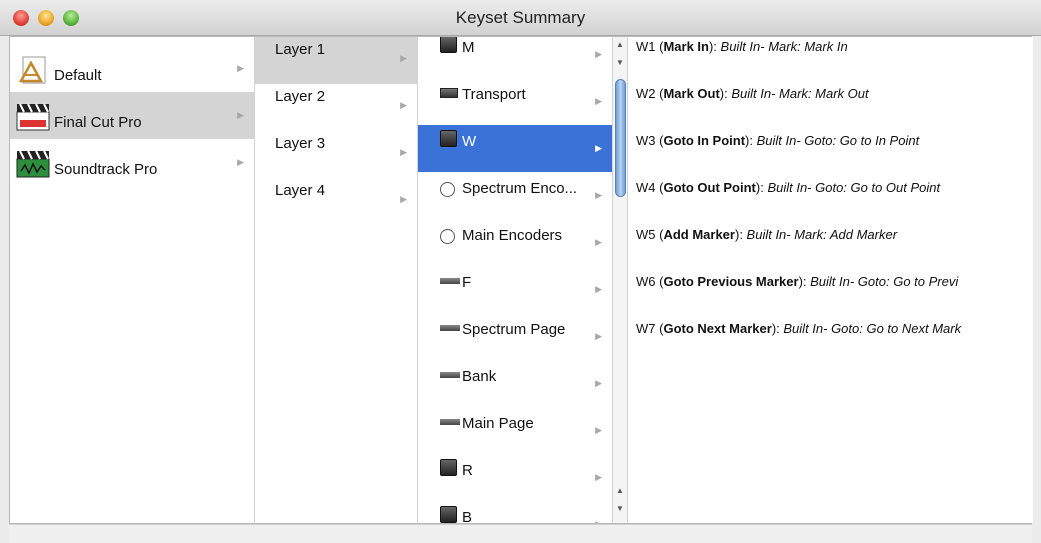  I want to click on keyset-item: Main Page ▶, so click(515, 430).